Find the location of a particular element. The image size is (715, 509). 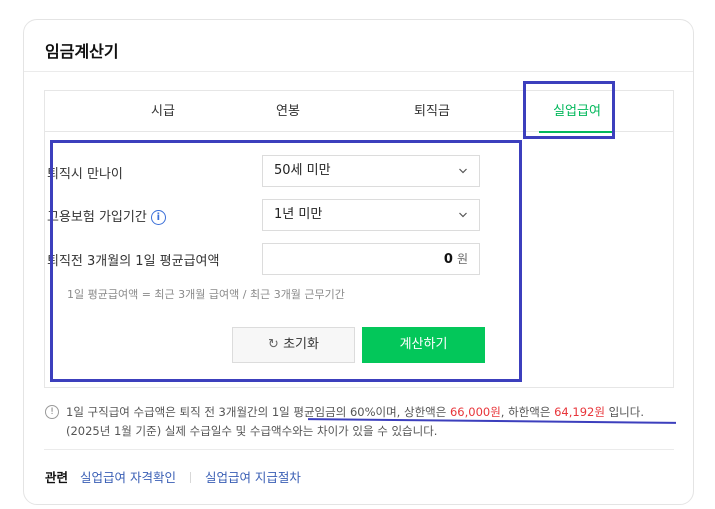

related-links: 관련 실업급여 자격확인 실업급여 지급절차 is located at coordinates (173, 476).